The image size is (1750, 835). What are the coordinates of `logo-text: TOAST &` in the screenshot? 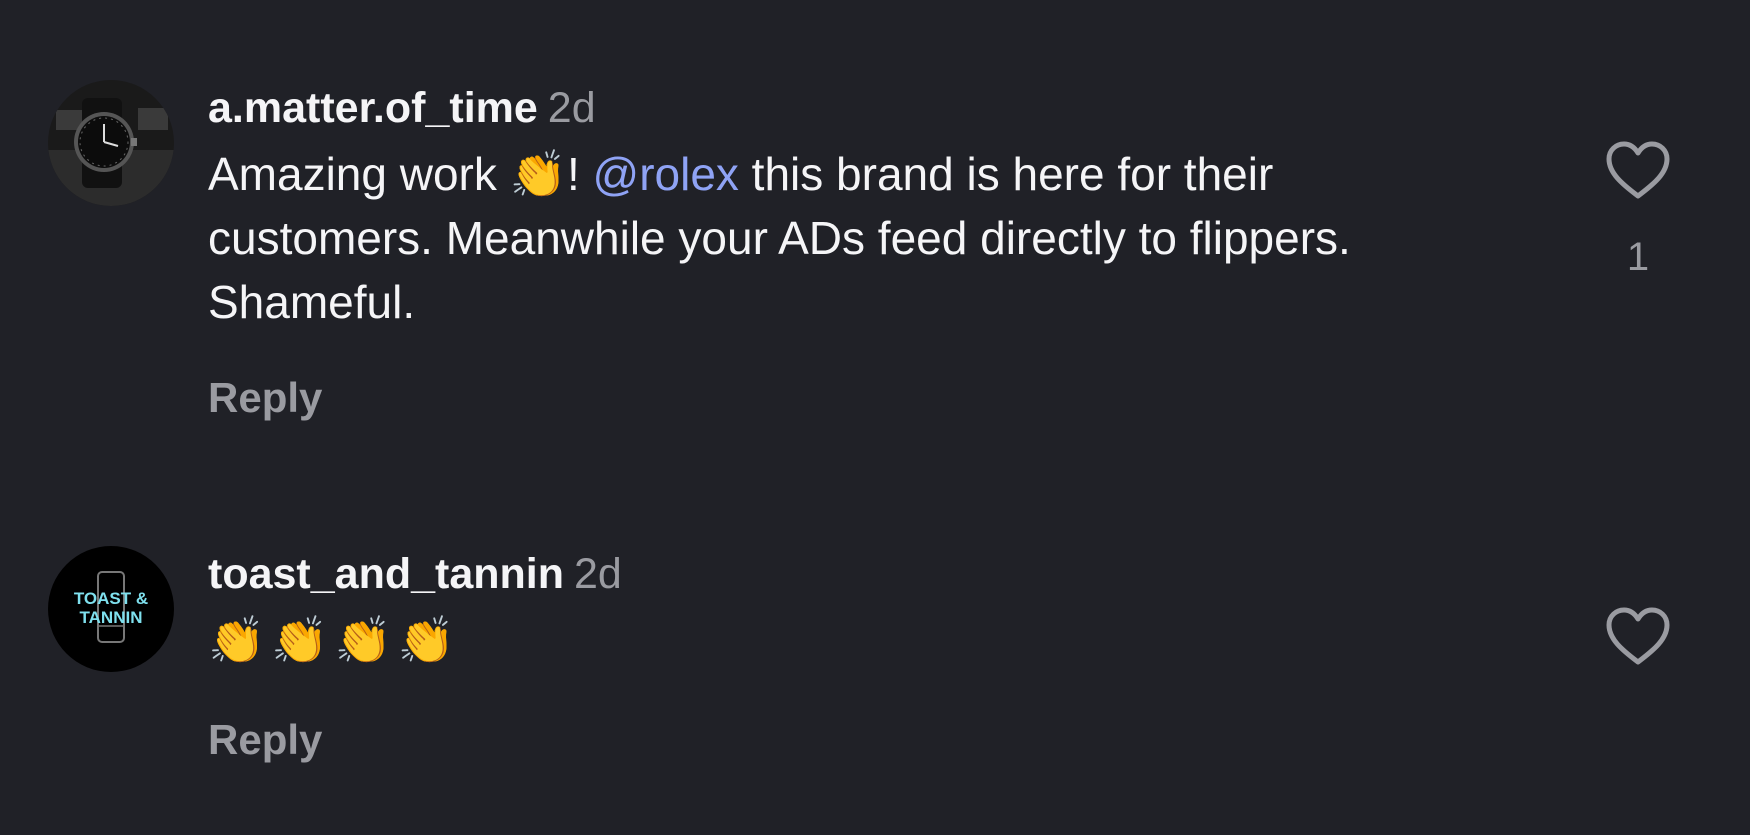 It's located at (111, 598).